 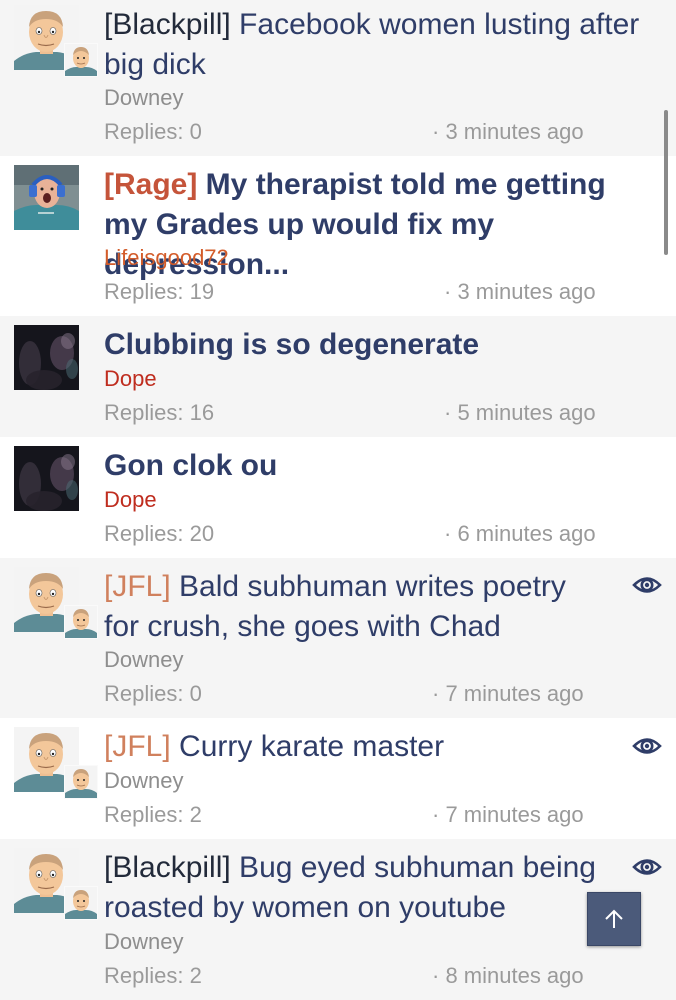 I want to click on reply-count: Replies: 19, so click(x=159, y=291).